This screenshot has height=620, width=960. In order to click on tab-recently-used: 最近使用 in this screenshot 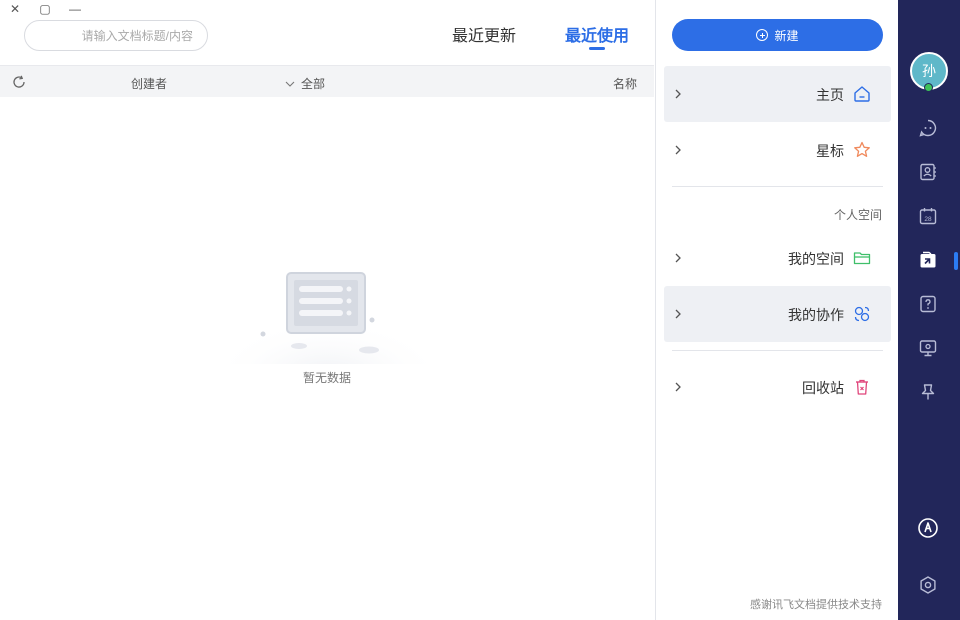, I will do `click(597, 34)`.